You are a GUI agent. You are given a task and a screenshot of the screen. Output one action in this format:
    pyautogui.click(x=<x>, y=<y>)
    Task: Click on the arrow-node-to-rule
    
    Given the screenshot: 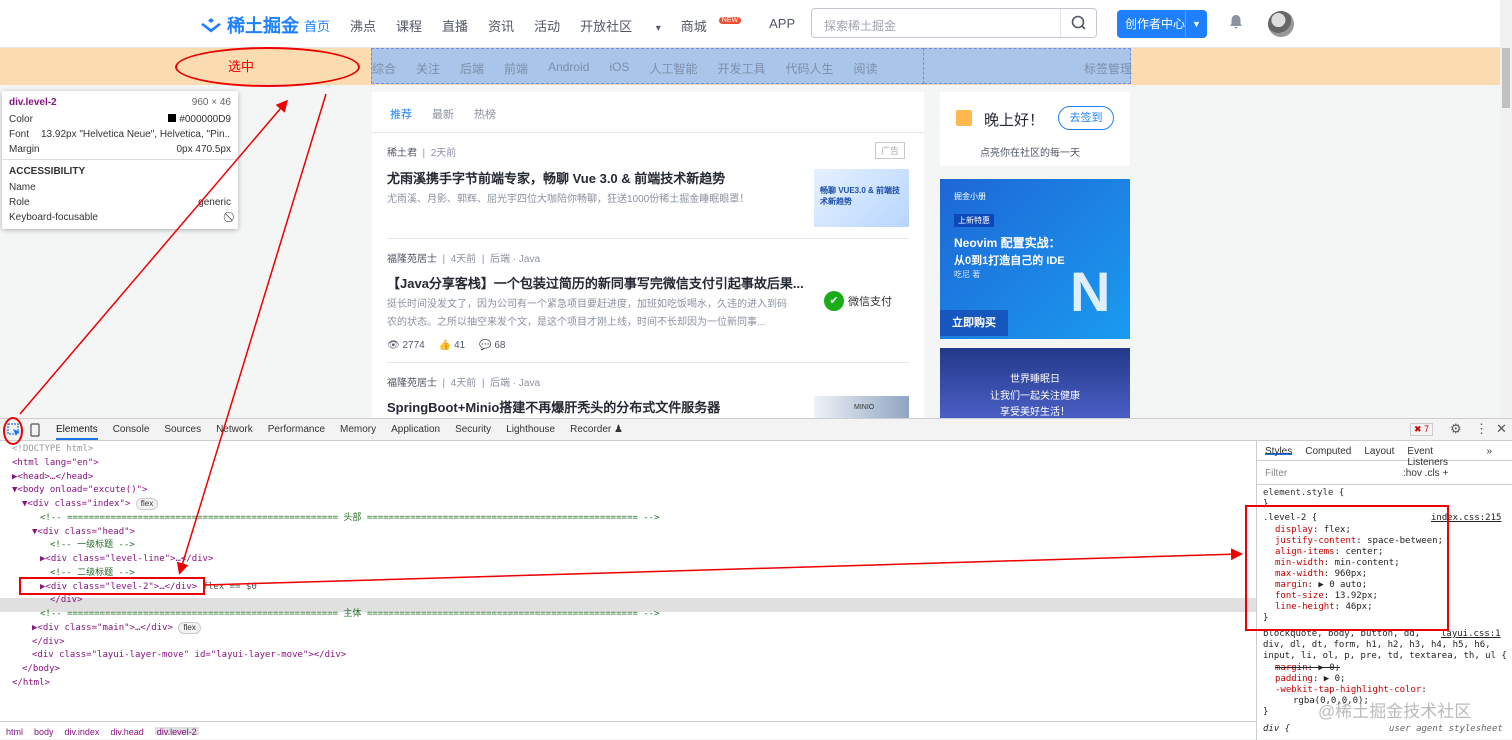 What is the action you would take?
    pyautogui.click(x=723, y=567)
    